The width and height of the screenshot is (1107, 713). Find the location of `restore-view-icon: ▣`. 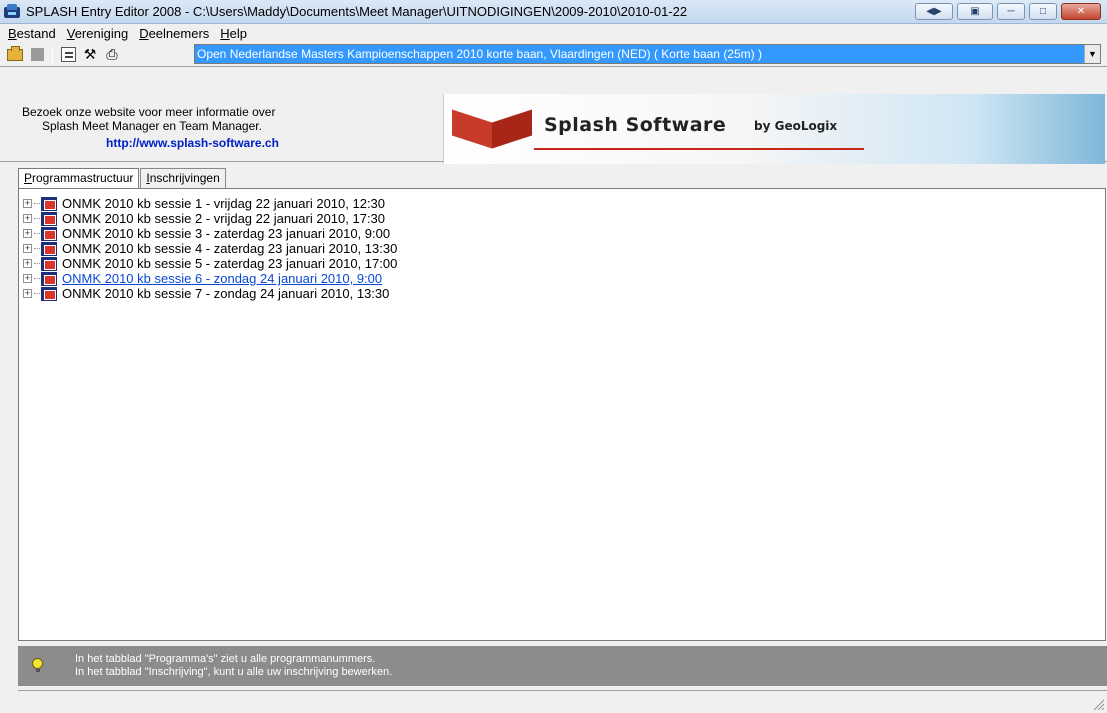

restore-view-icon: ▣ is located at coordinates (975, 11).